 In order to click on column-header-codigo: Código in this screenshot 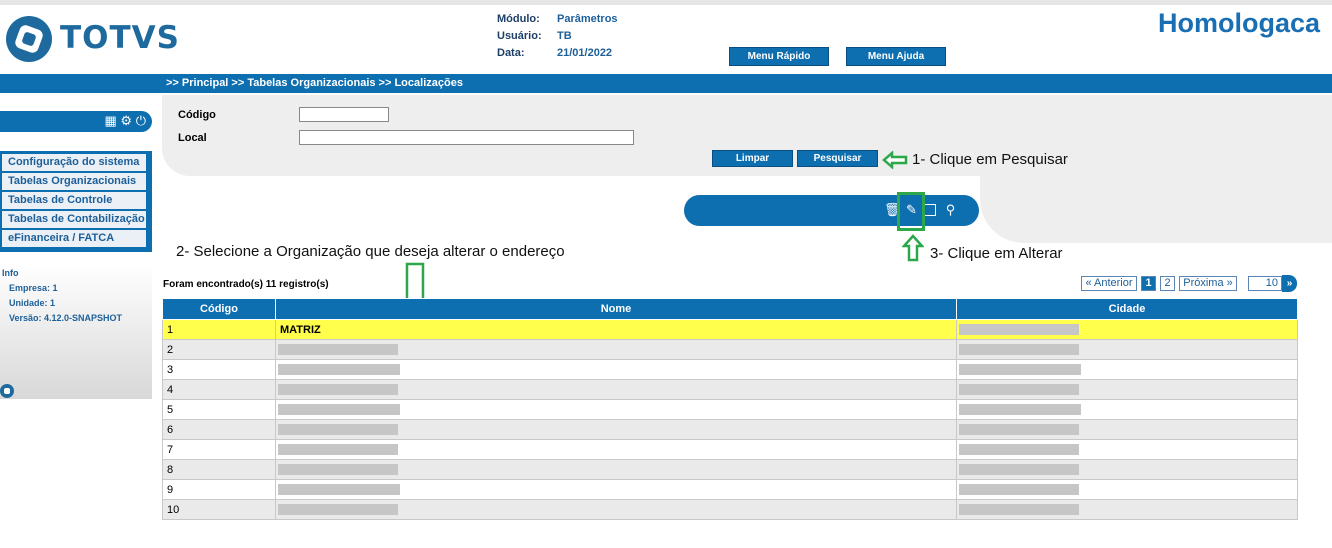, I will do `click(219, 309)`.